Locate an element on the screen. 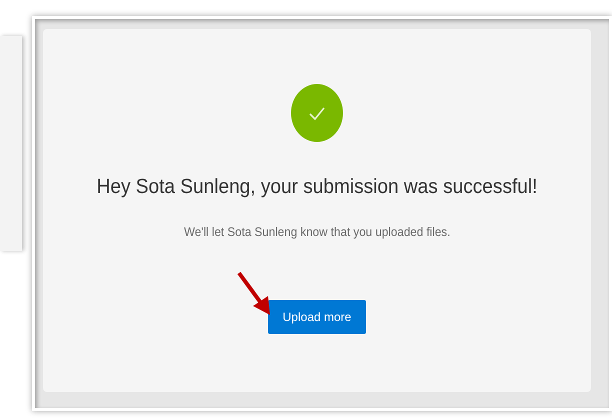 The image size is (612, 419). upload-button: Upload more is located at coordinates (317, 317).